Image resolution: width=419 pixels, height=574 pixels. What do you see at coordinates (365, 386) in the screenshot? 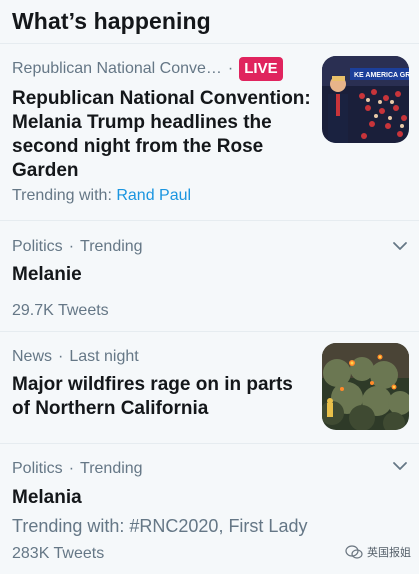
I see `wildfire-image` at bounding box center [365, 386].